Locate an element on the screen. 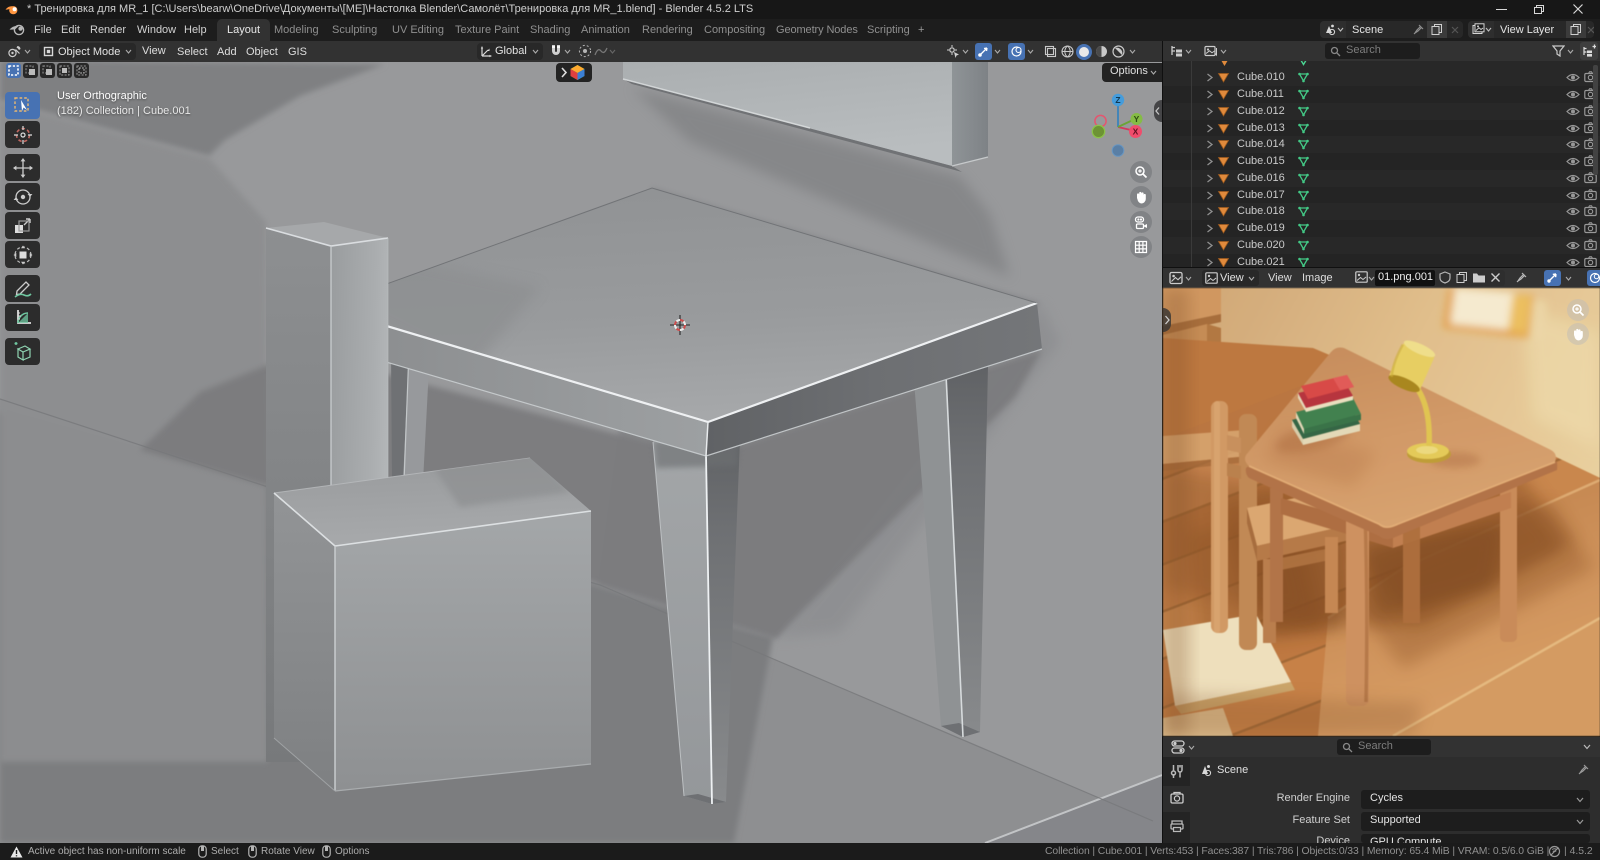  svg-text: X is located at coordinates (1136, 132).